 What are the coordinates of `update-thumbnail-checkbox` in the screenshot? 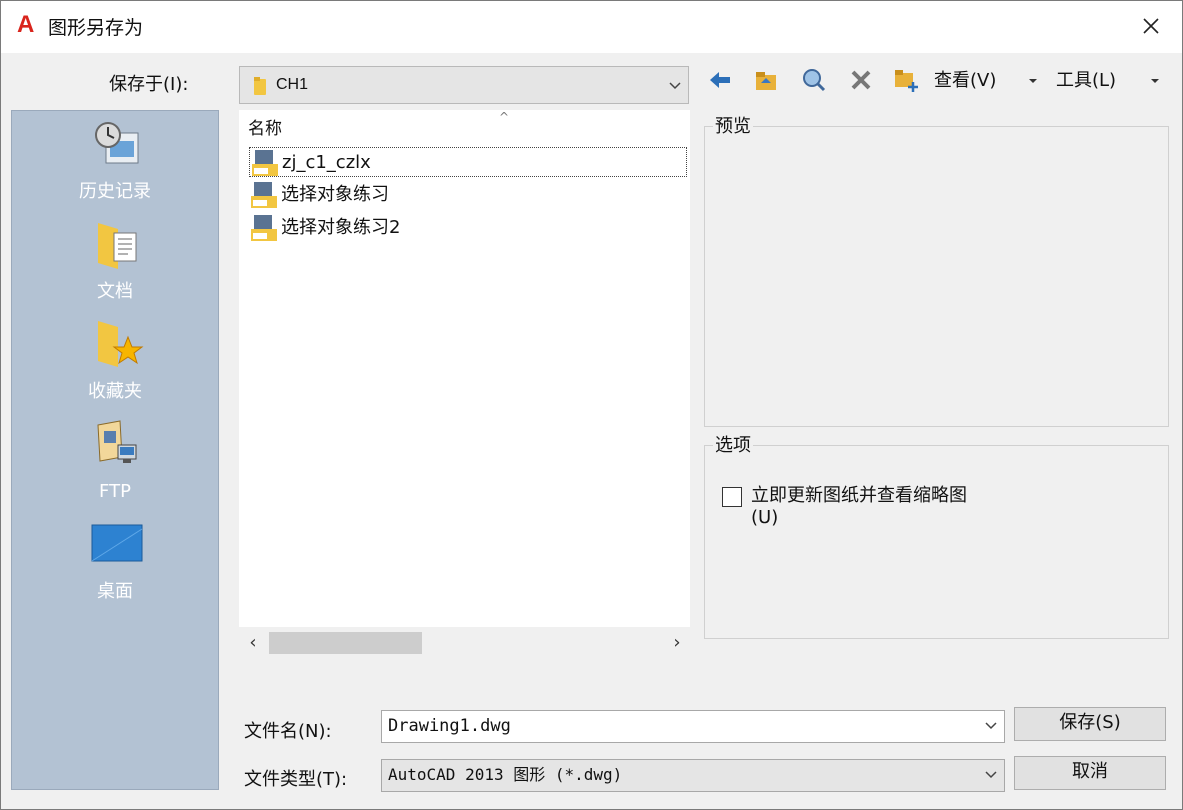 It's located at (732, 497).